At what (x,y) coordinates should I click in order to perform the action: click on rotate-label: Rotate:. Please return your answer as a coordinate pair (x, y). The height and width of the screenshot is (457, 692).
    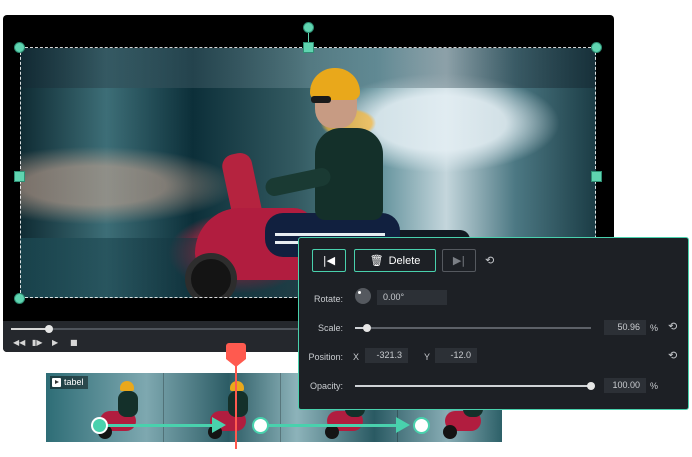
    Looking at the image, I should click on (328, 299).